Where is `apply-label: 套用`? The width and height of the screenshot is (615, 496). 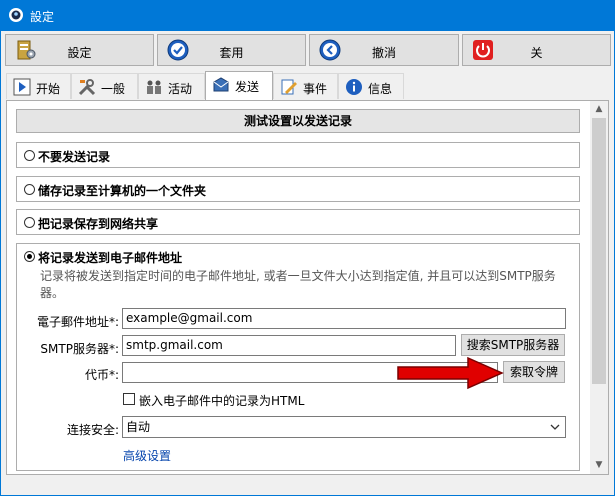 apply-label: 套用 is located at coordinates (231, 53).